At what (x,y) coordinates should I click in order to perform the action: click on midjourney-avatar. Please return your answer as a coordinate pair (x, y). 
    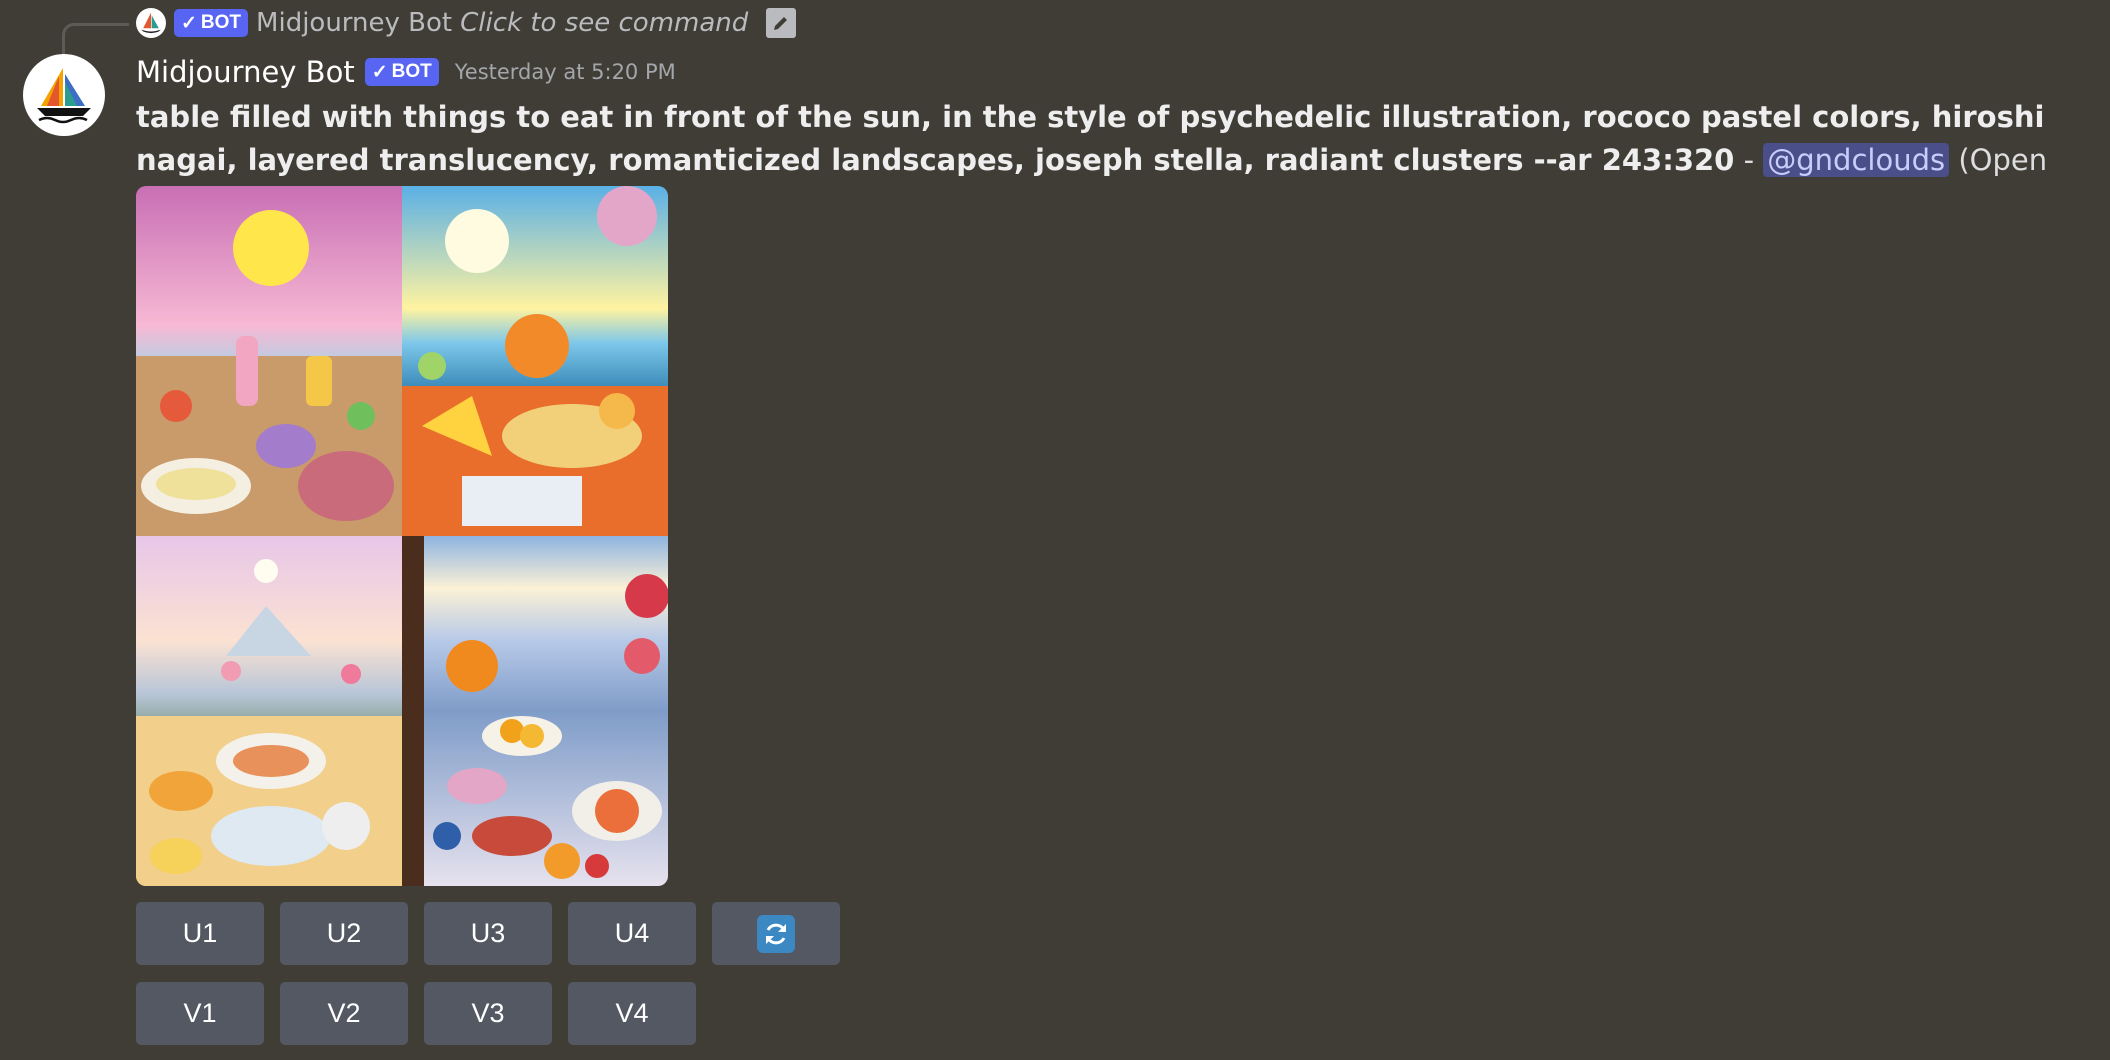
    Looking at the image, I should click on (64, 95).